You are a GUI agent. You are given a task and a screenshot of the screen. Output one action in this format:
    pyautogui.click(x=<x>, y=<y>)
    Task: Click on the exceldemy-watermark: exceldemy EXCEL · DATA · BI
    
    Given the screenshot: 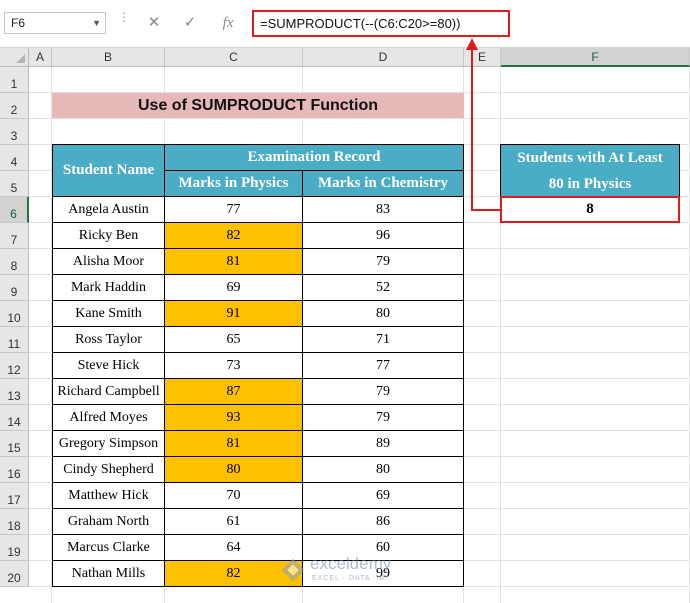 What is the action you would take?
    pyautogui.click(x=355, y=570)
    